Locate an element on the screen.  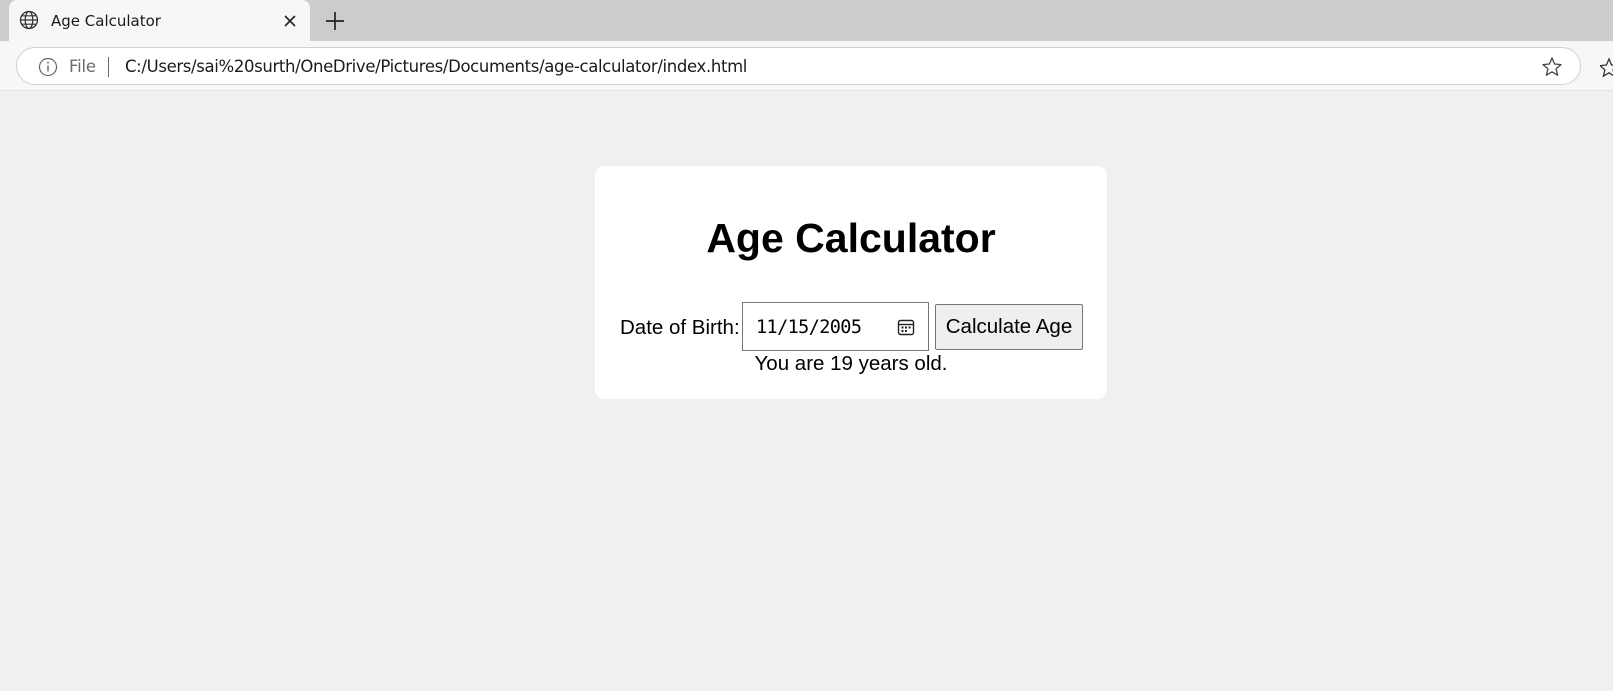
scheme-label: File is located at coordinates (82, 66).